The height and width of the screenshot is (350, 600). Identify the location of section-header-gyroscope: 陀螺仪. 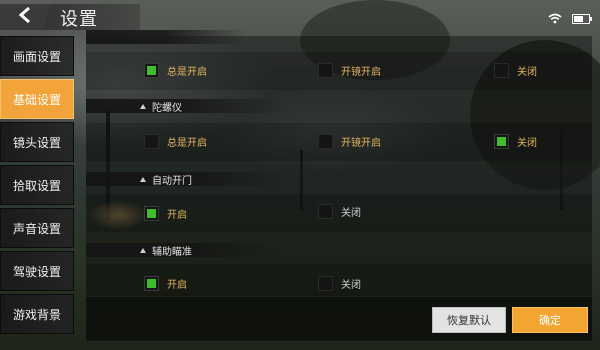
(186, 106).